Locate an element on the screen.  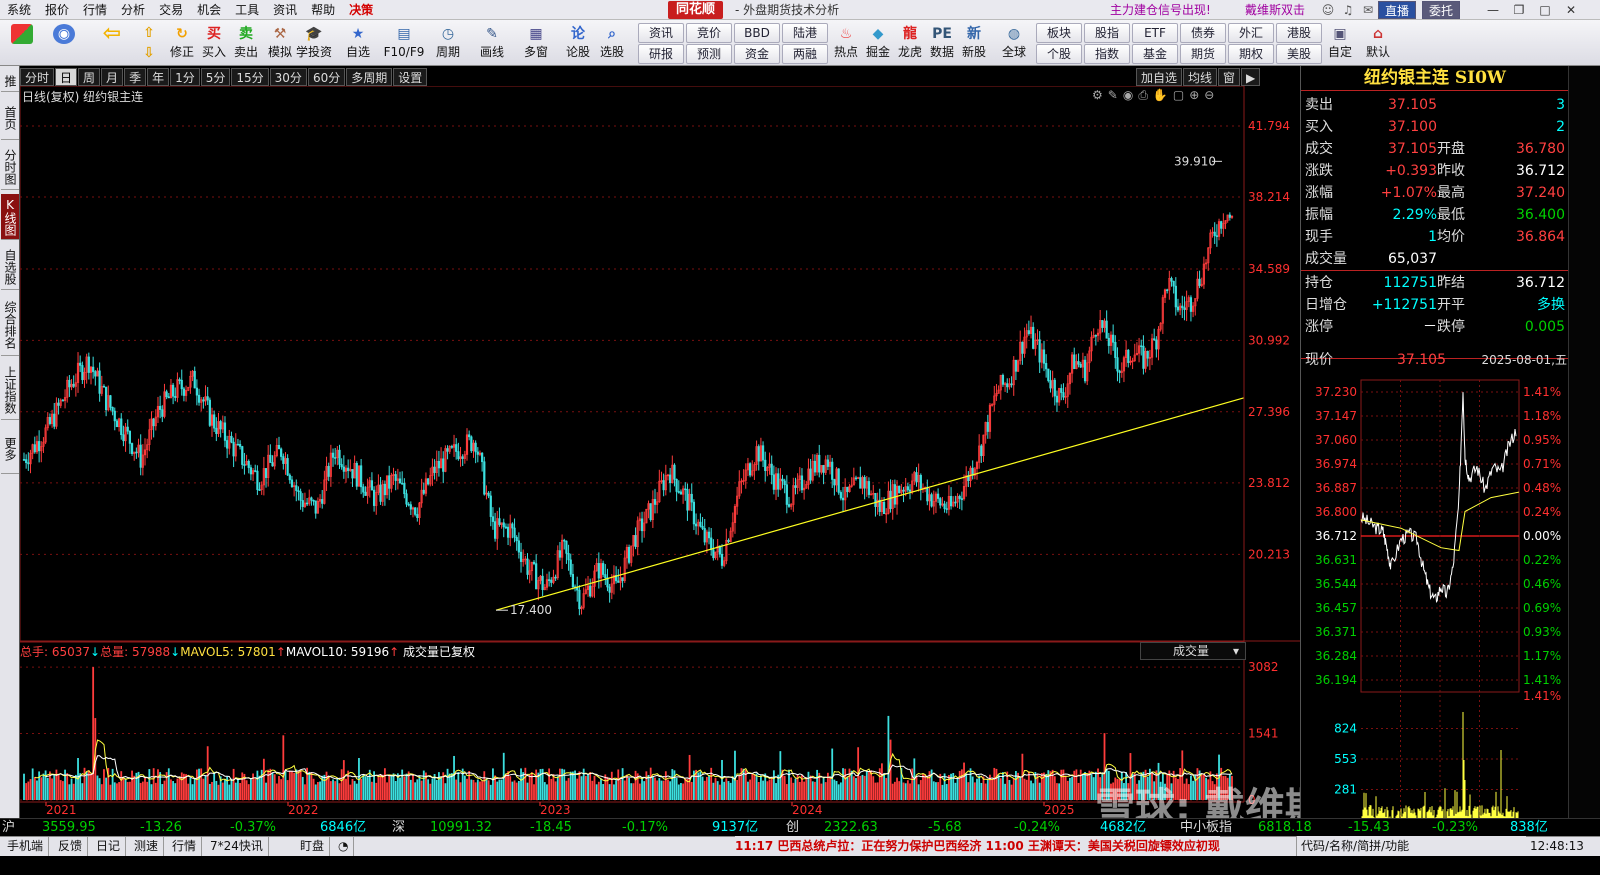
tool-button-7: ◷ 周期 is located at coordinates (448, 43).